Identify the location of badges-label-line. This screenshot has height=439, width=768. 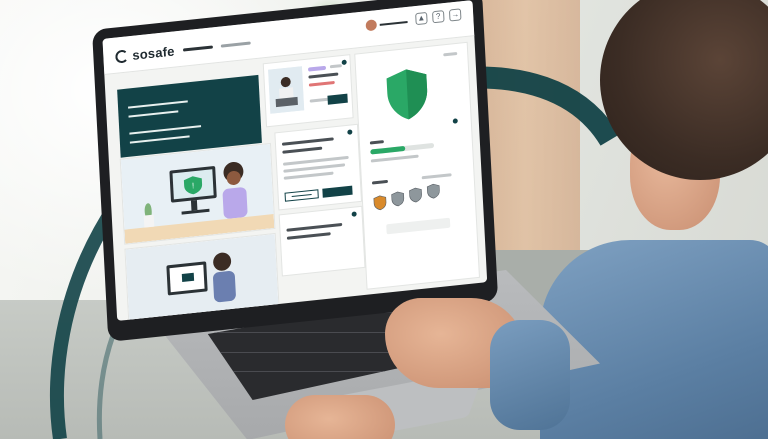
(380, 182).